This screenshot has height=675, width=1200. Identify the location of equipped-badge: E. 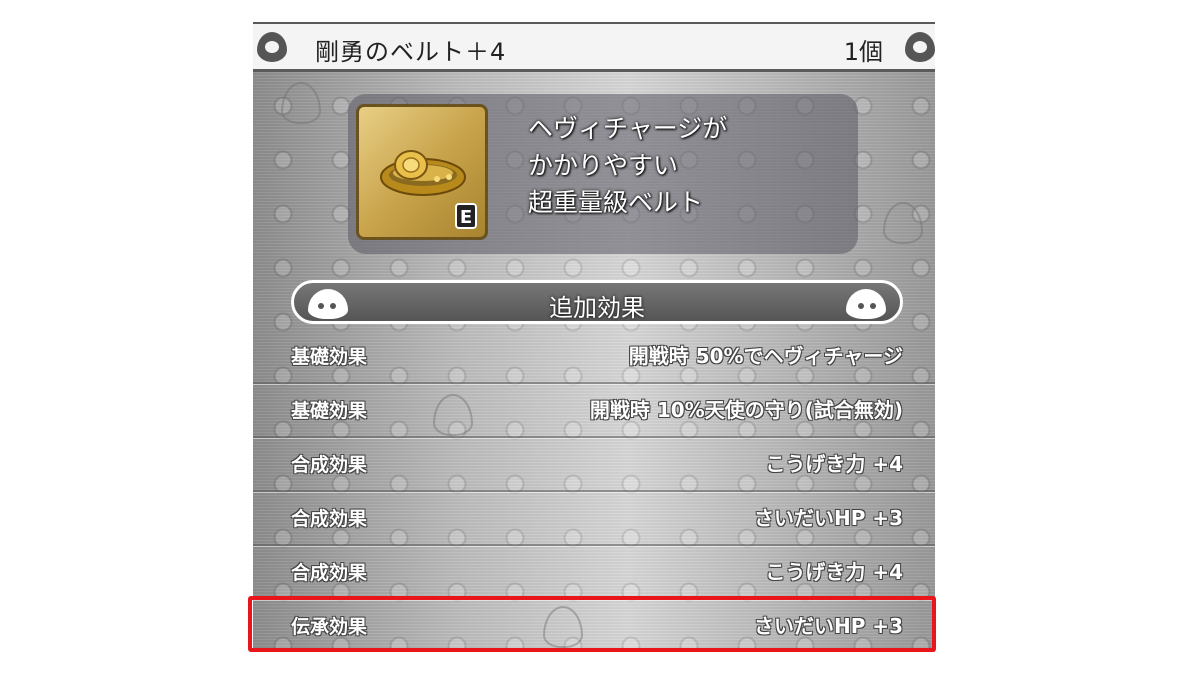
(466, 216).